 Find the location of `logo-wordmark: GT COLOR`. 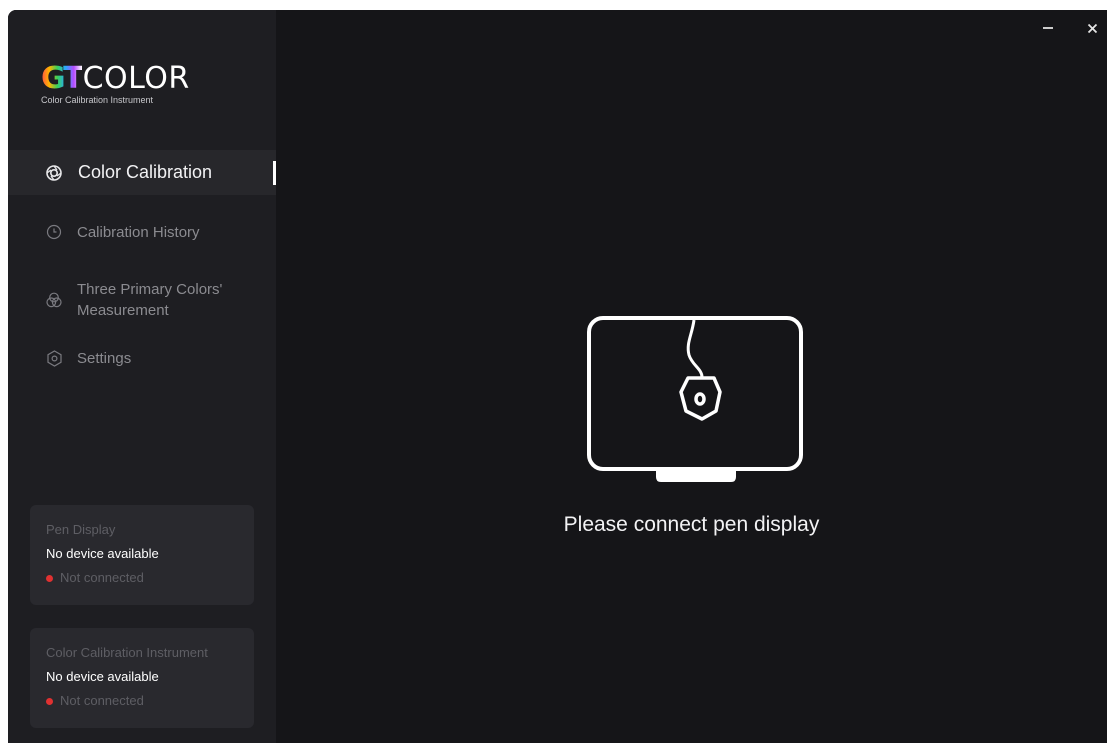

logo-wordmark: GT COLOR is located at coordinates (115, 79).